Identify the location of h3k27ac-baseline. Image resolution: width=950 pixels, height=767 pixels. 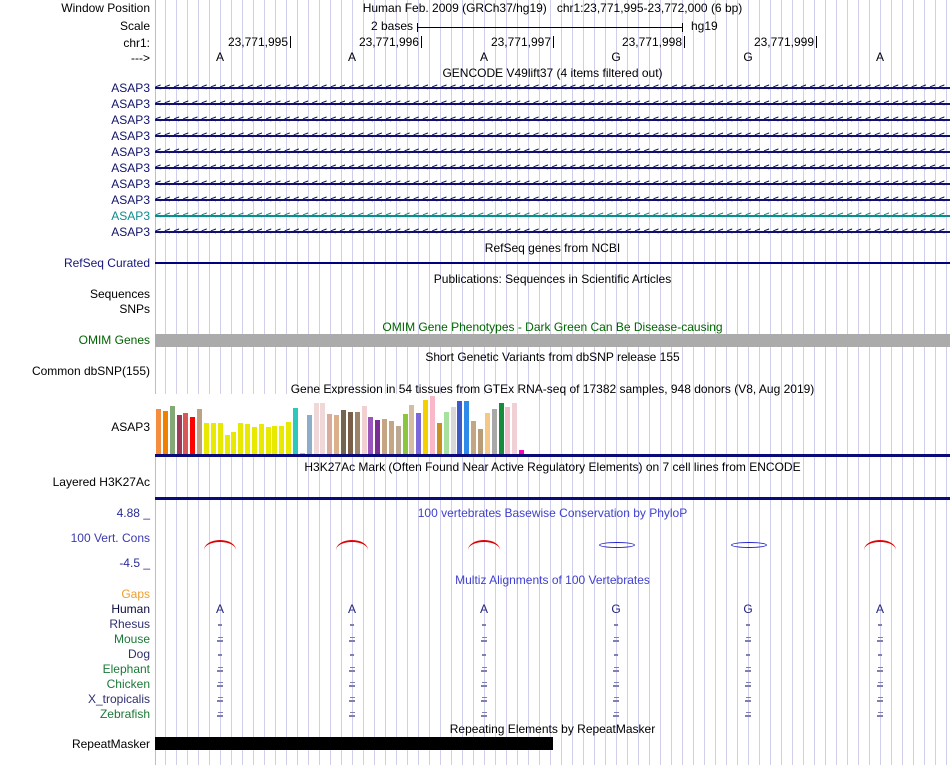
(552, 498).